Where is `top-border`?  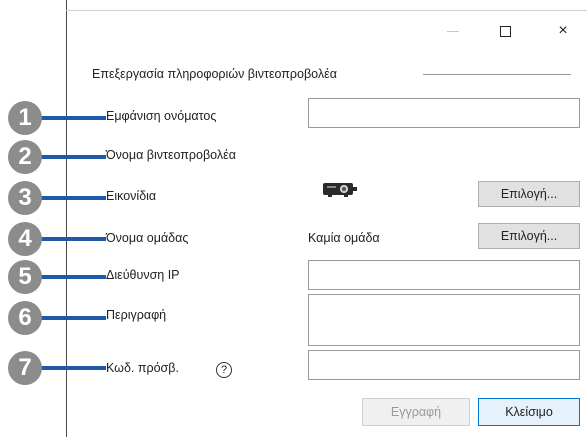
top-border is located at coordinates (326, 10).